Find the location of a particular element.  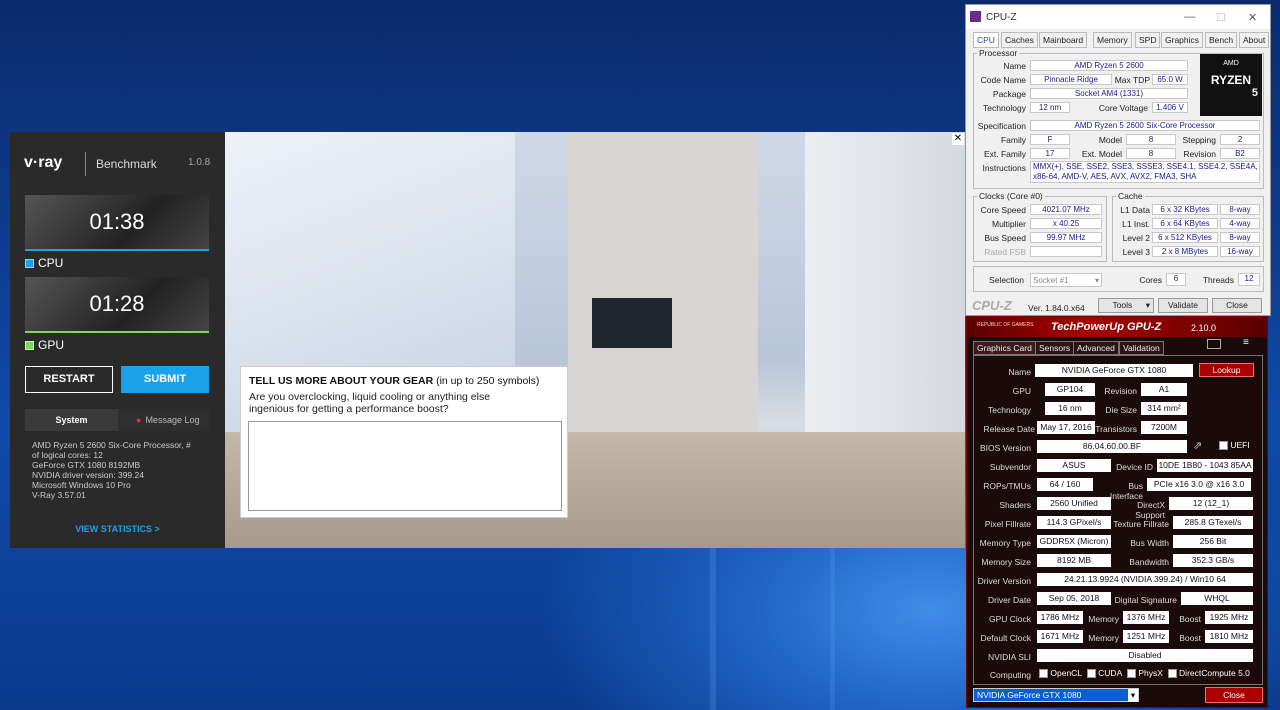

share-icon: ⇗ is located at coordinates (1197, 445).